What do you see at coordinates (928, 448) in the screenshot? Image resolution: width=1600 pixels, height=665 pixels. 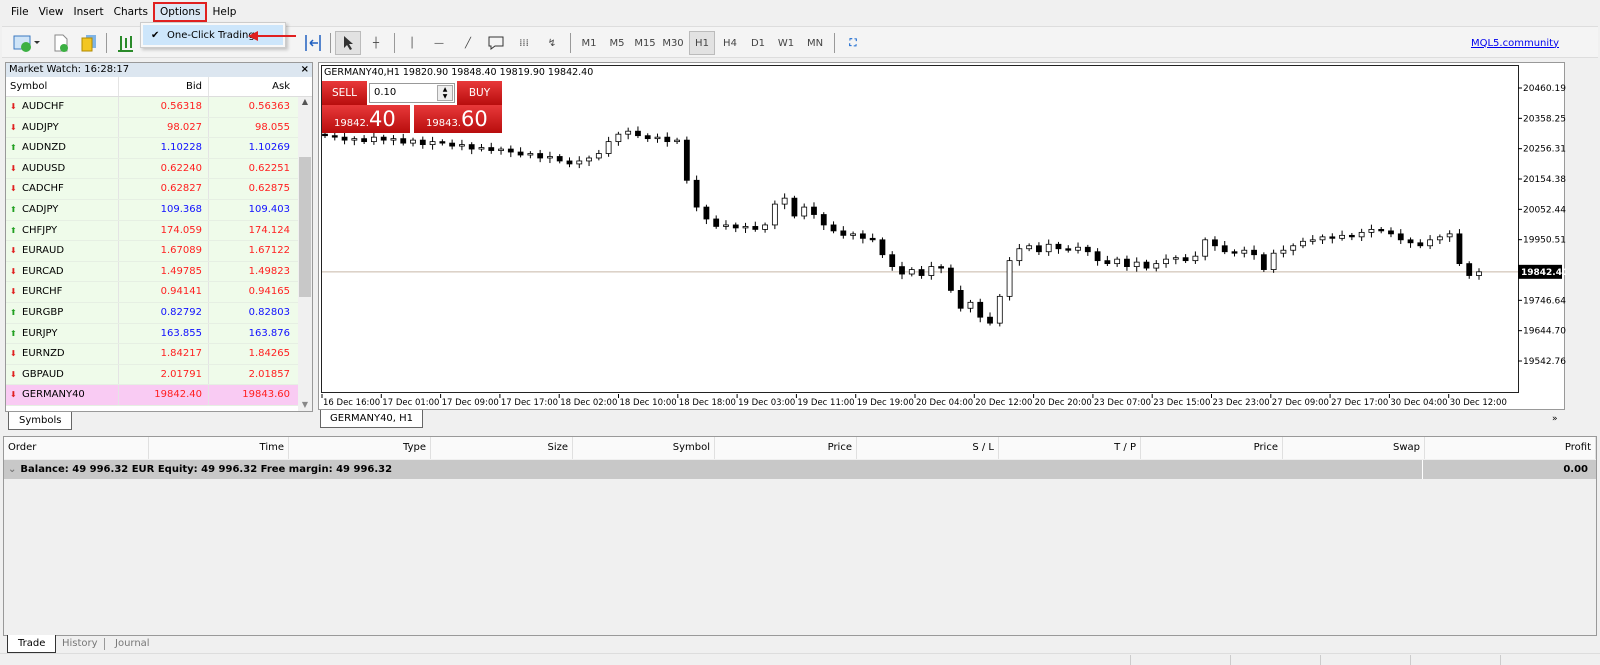 I see `column-header: S / L` at bounding box center [928, 448].